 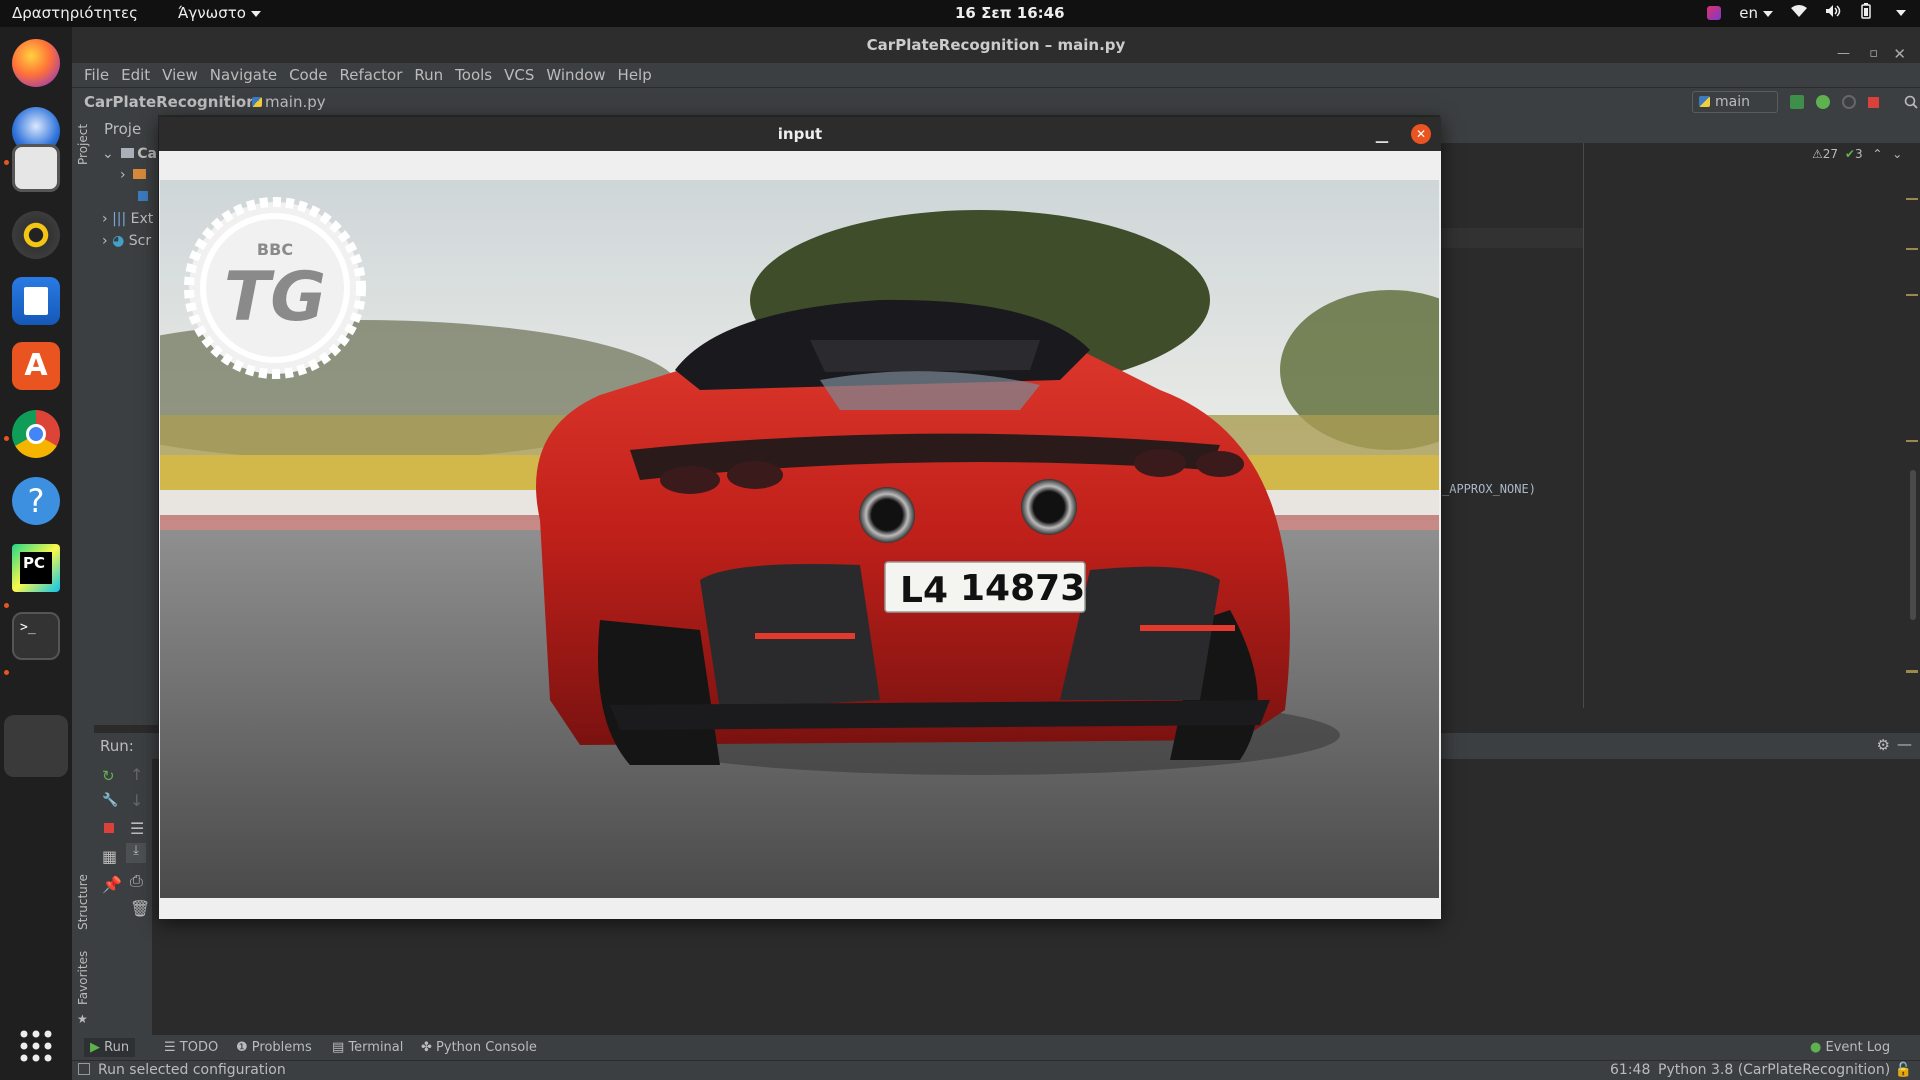 What do you see at coordinates (1022, 588) in the screenshot?
I see `plate-number: 14873` at bounding box center [1022, 588].